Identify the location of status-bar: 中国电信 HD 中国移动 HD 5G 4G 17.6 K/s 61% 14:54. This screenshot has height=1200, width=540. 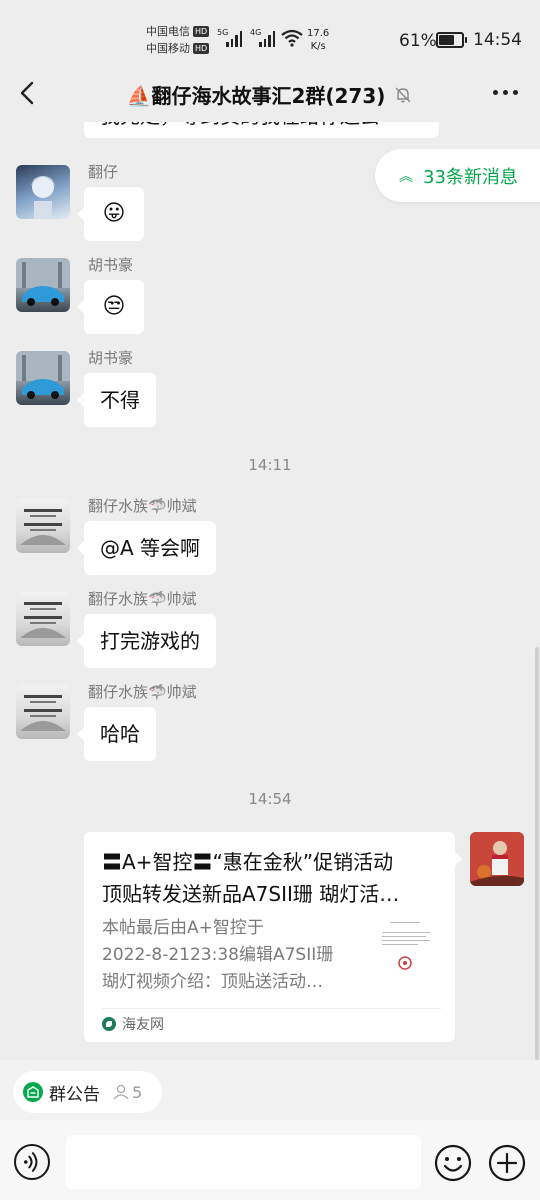
(270, 33).